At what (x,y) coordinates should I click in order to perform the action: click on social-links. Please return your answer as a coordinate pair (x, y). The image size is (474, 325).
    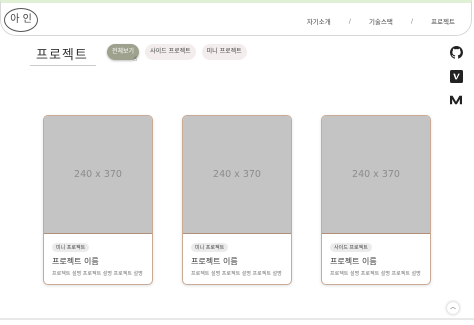
    Looking at the image, I should click on (456, 76).